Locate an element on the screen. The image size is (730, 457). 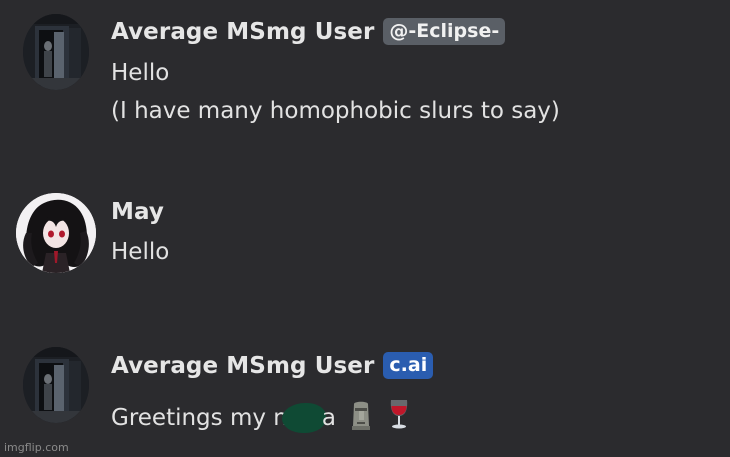
author-name: May is located at coordinates (137, 212).